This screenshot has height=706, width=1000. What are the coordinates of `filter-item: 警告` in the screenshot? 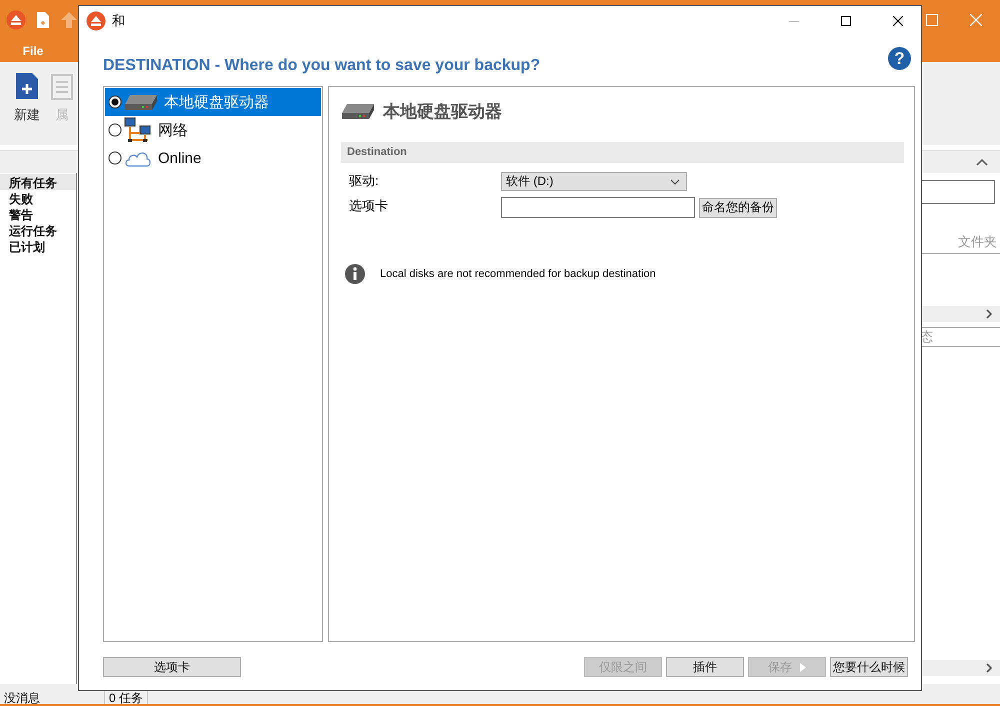 It's located at (38, 214).